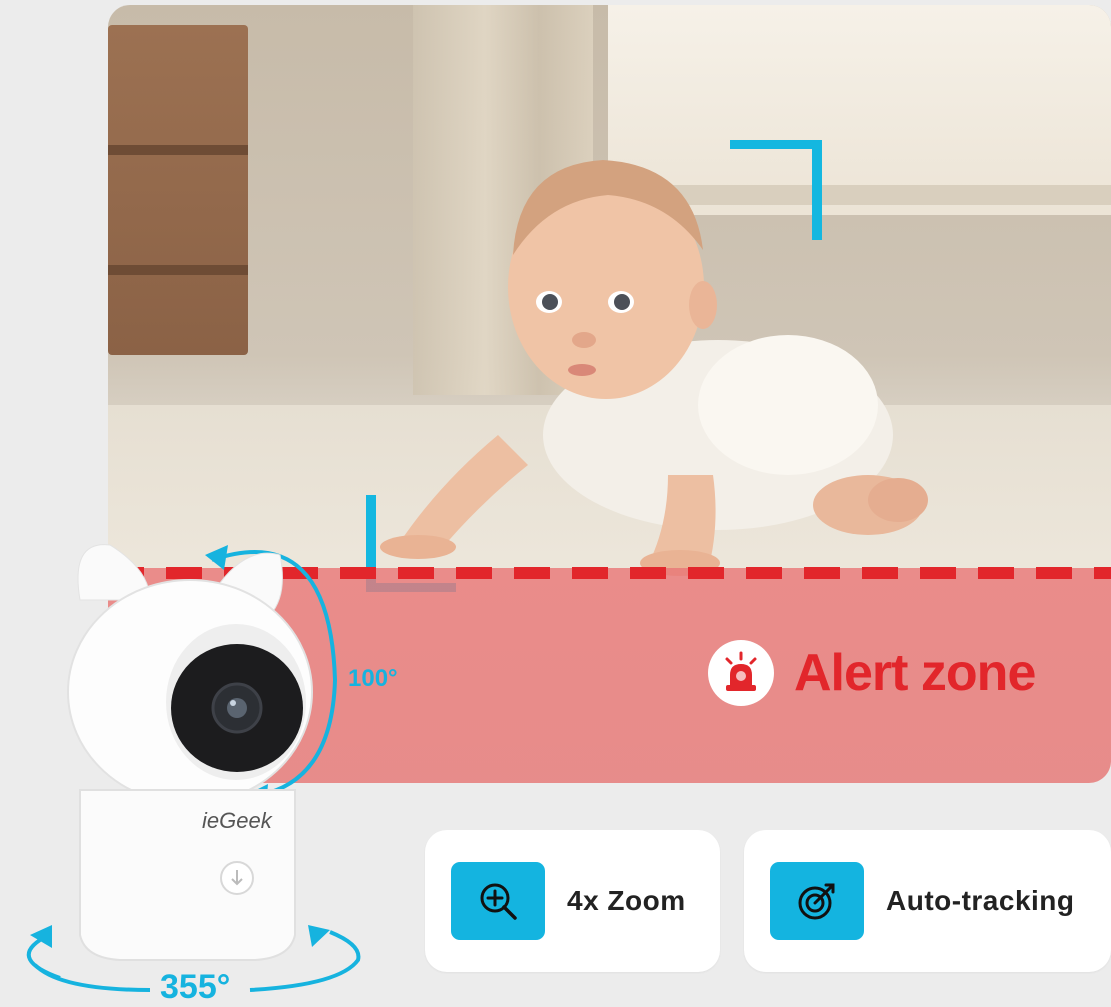  I want to click on feature-label-auto-tracking: Auto-tracking, so click(980, 900).